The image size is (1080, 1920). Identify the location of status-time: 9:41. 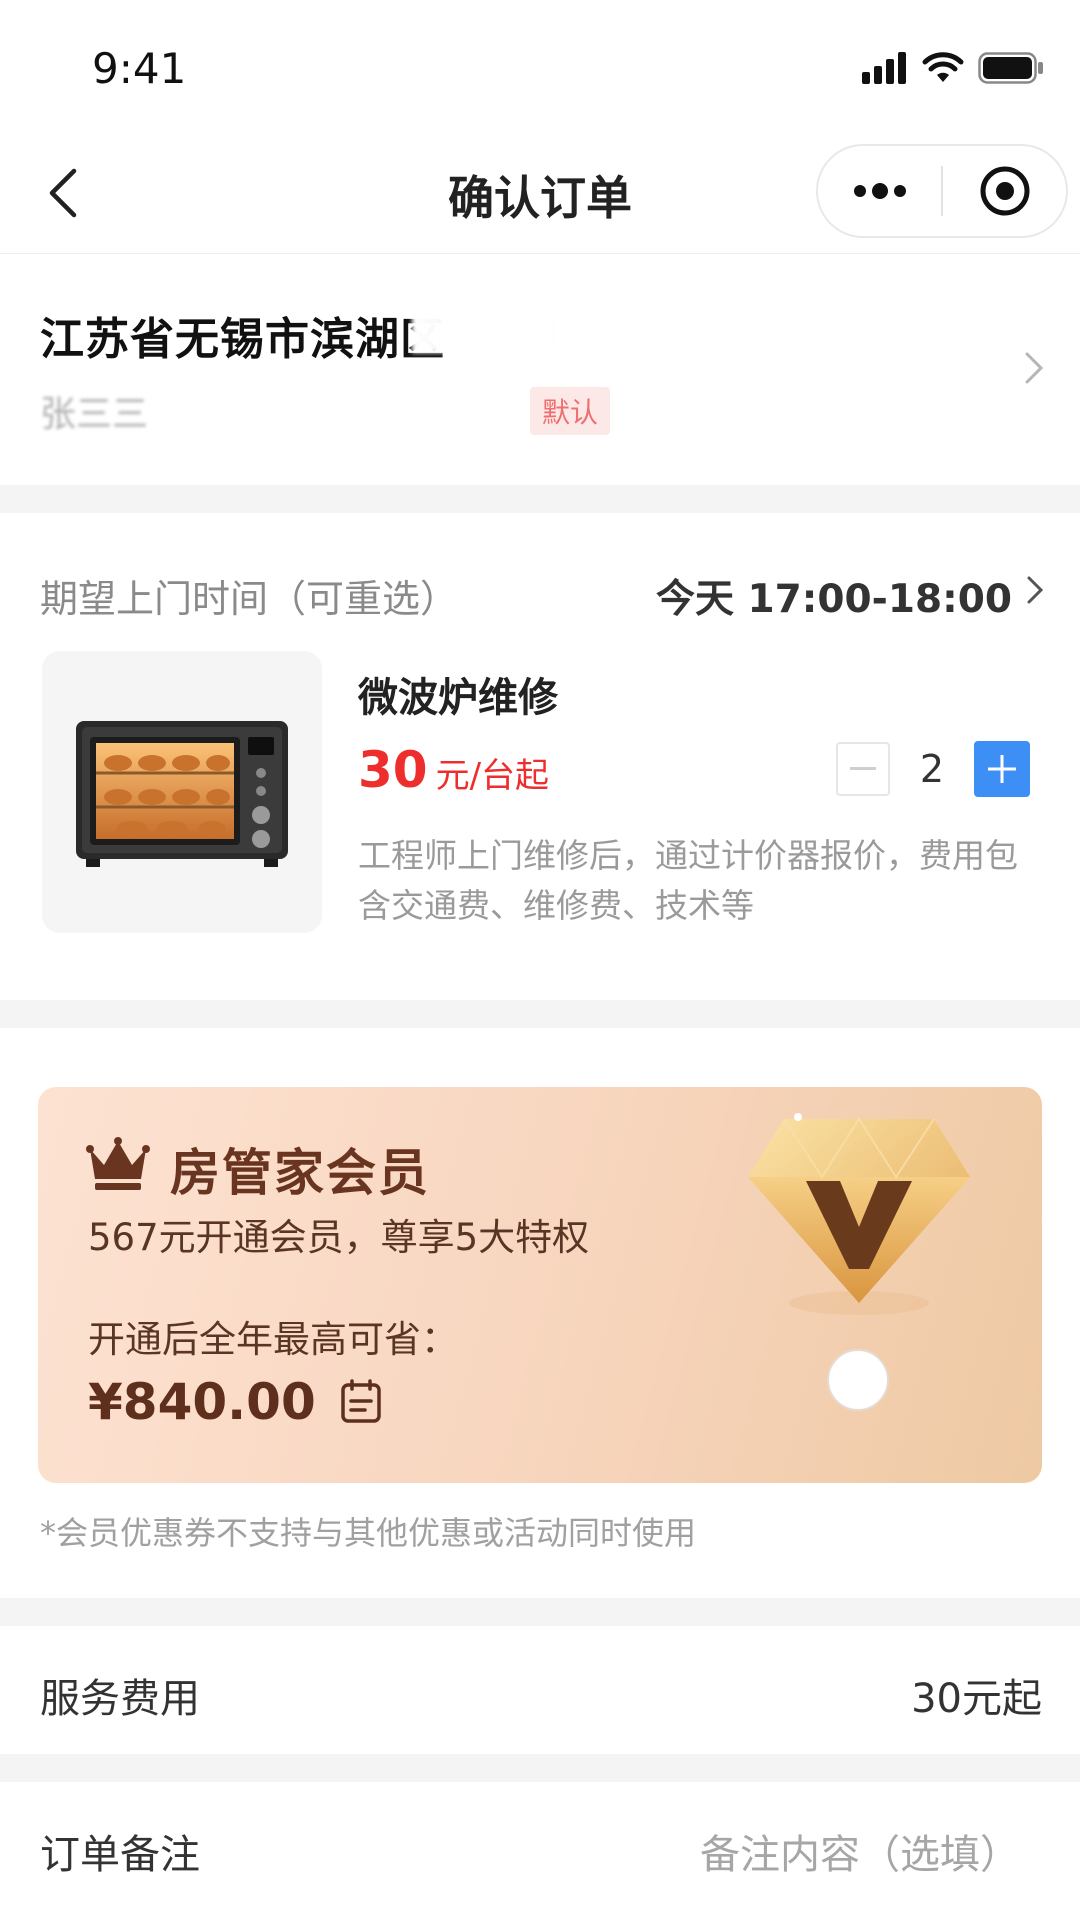
(139, 68).